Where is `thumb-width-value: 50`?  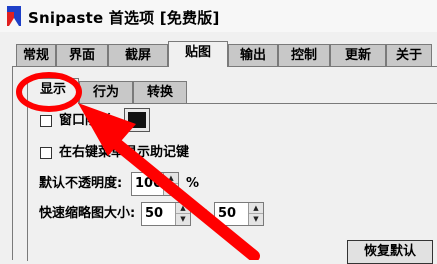
thumb-width-value: 50 is located at coordinates (154, 213).